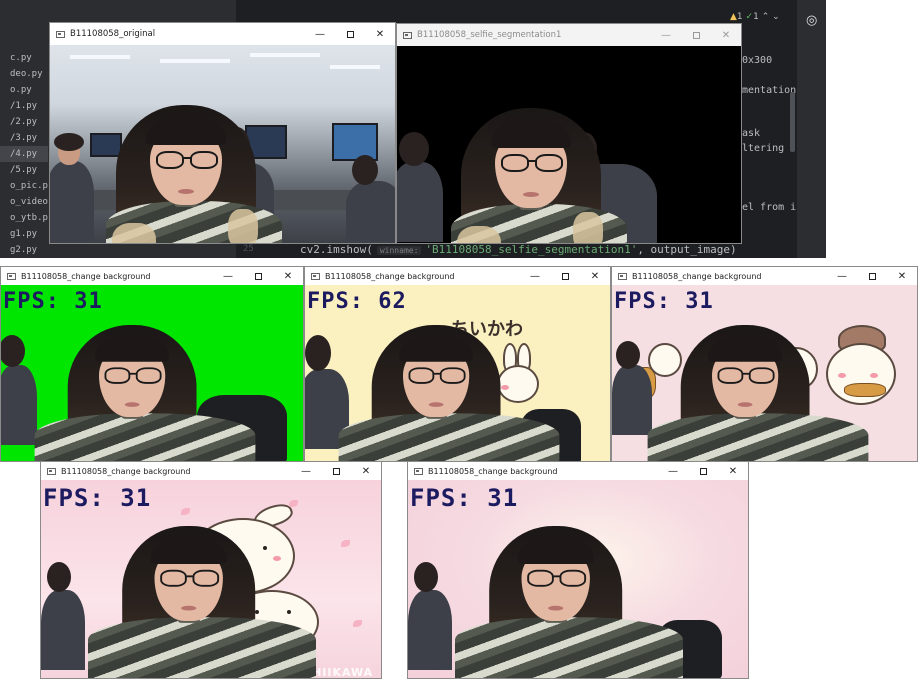 The width and height of the screenshot is (921, 684). I want to click on file-item: o_ytb.py, so click(24, 218).